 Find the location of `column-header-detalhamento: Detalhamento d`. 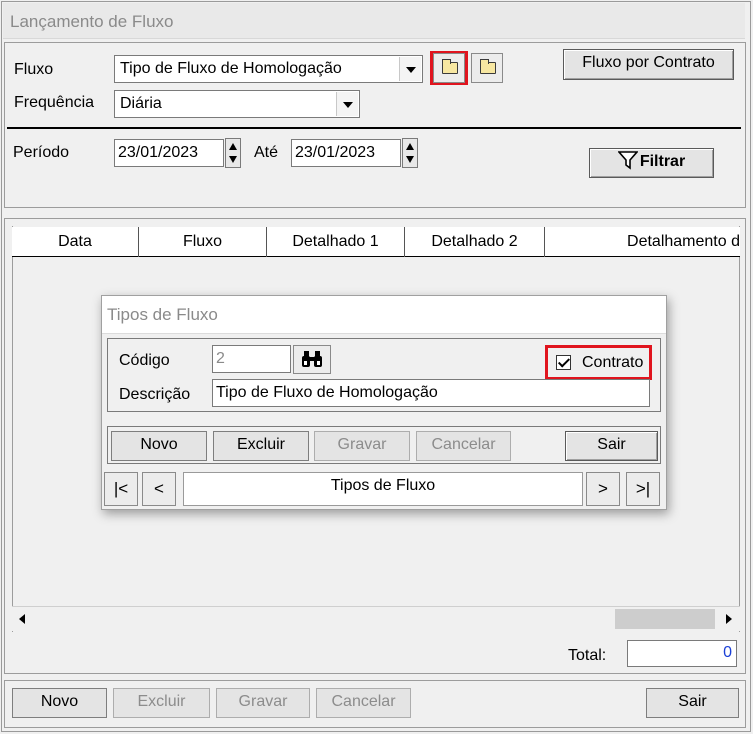

column-header-detalhamento: Detalhamento d is located at coordinates (642, 242).